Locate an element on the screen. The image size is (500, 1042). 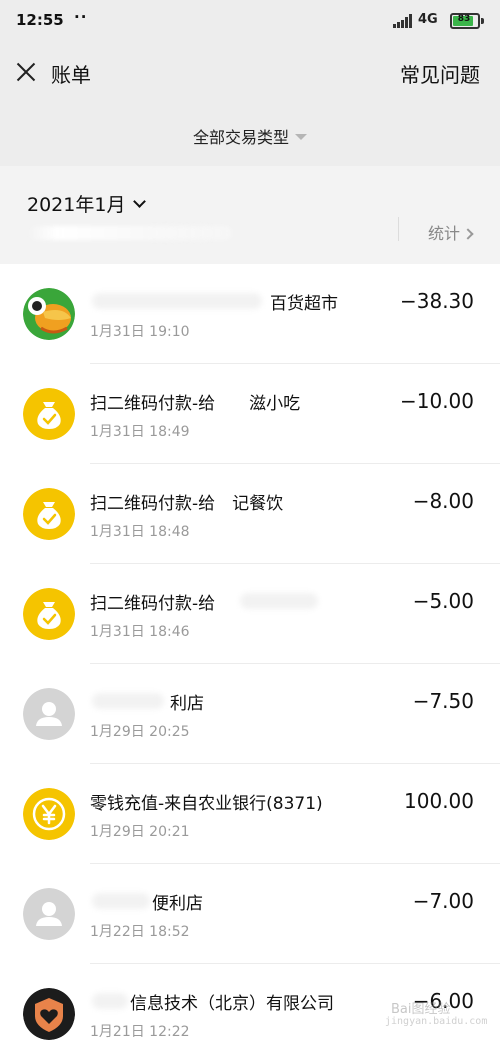
status-time: 12:55 is located at coordinates (40, 20).